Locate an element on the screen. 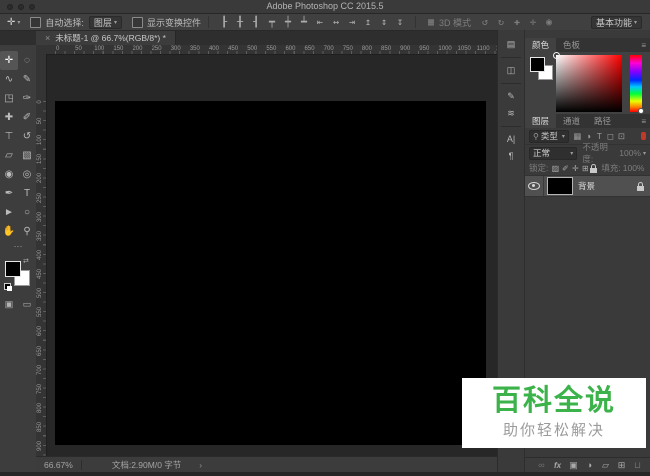  distribute-right-icon: ⇥ is located at coordinates (352, 22).